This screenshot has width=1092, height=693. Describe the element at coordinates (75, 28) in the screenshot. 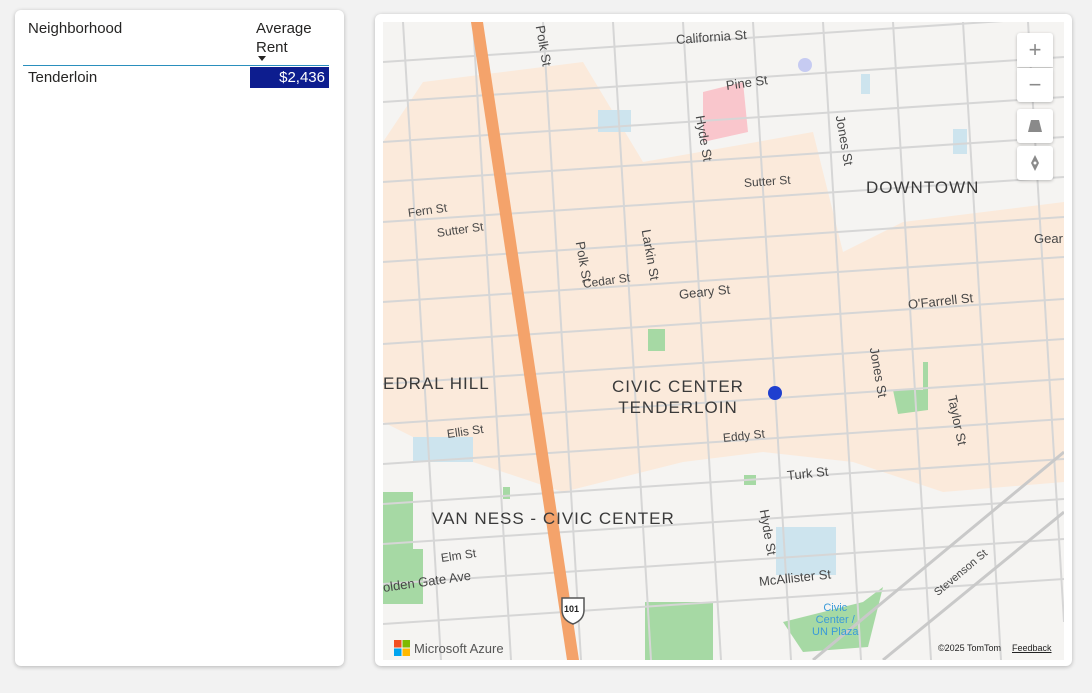

I see `column-header-neighborhood: Neighborhood` at that location.